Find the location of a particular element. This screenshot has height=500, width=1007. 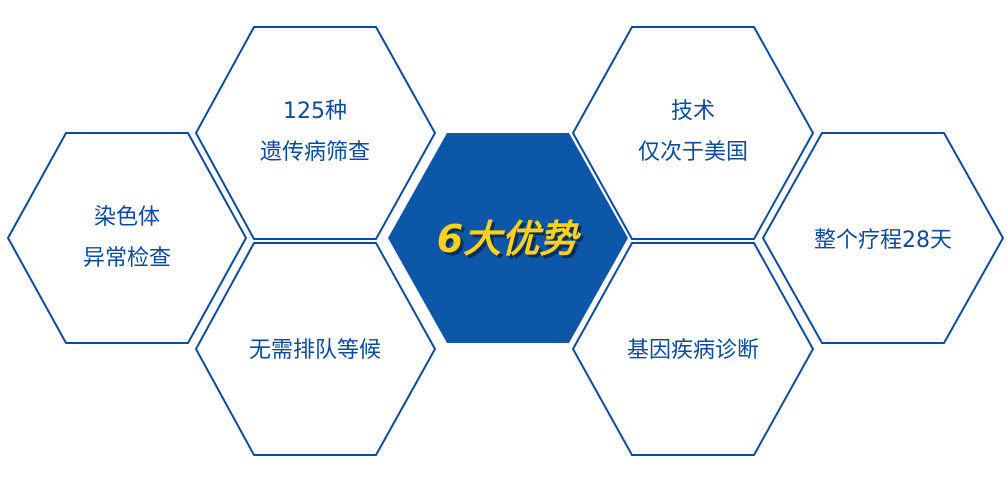

hex-label-line-2: 遗传病筛查 is located at coordinates (315, 152).